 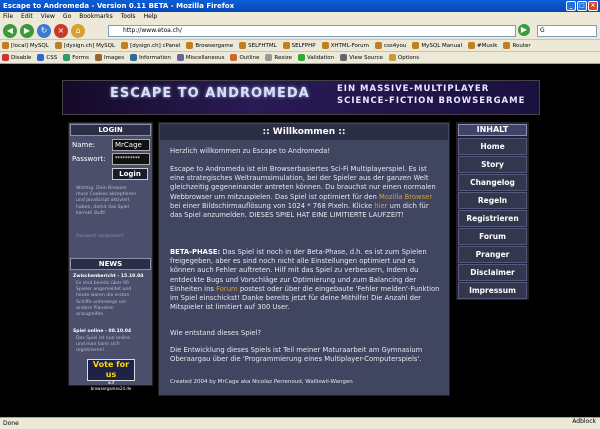 What do you see at coordinates (61, 31) in the screenshot?
I see `stop-icon: ×` at bounding box center [61, 31].